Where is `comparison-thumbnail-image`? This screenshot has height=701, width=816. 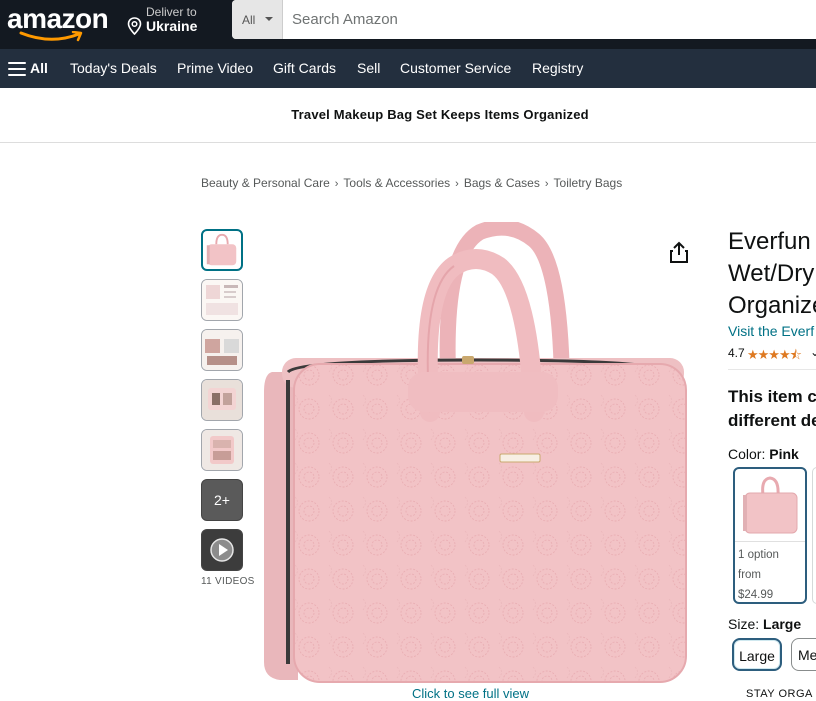 comparison-thumbnail-image is located at coordinates (222, 350).